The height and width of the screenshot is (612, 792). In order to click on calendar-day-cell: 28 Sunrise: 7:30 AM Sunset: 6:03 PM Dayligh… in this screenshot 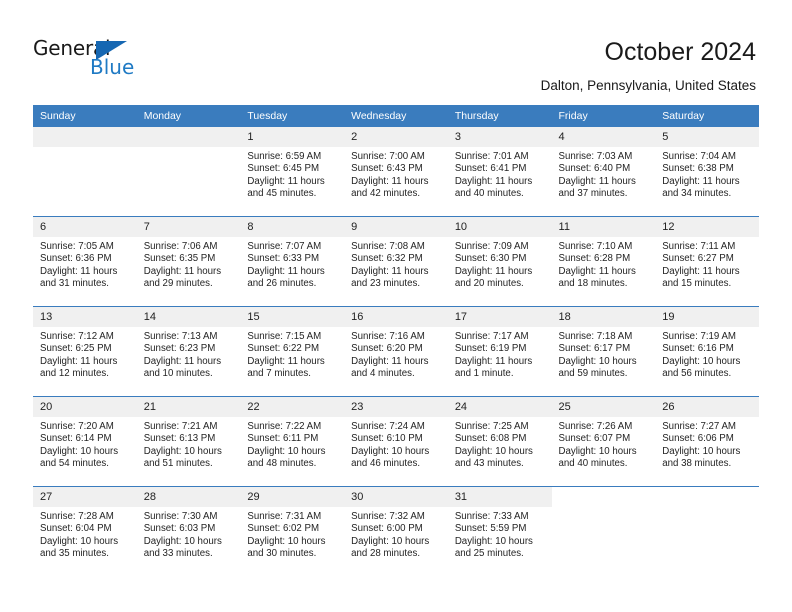, I will do `click(188, 531)`.